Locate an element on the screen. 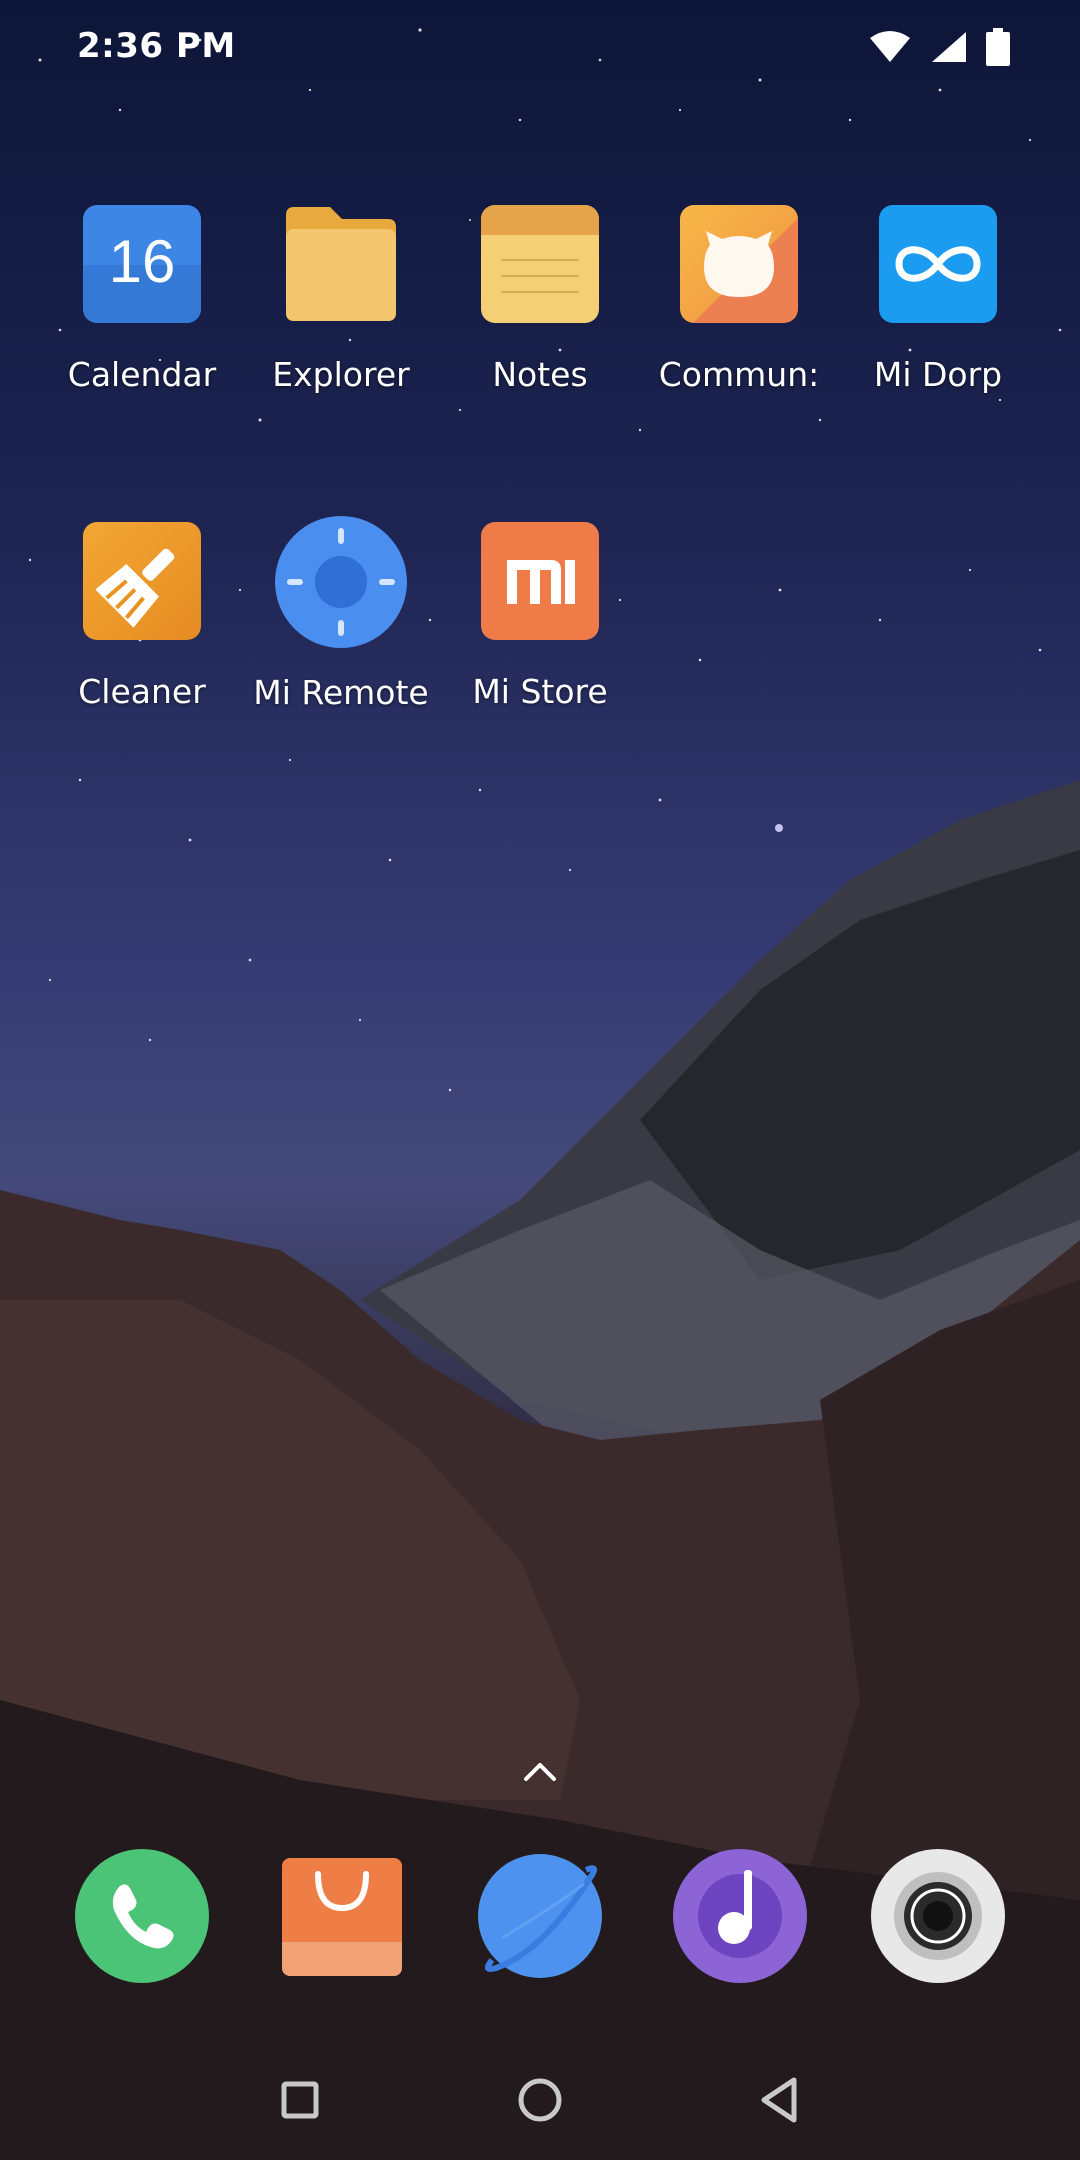 Image resolution: width=1080 pixels, height=2160 pixels. battery-icon is located at coordinates (998, 47).